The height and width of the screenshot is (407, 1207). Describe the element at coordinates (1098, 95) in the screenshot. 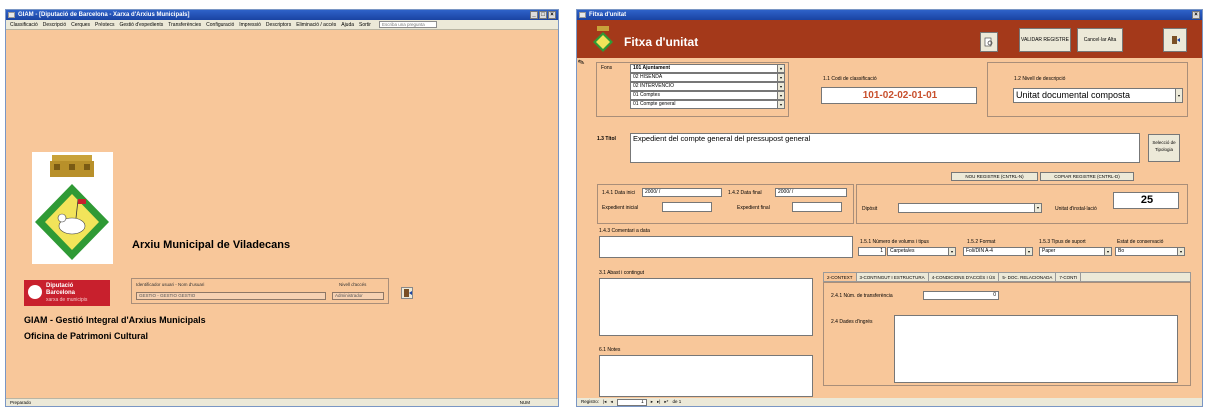

I see `description-level-select: Unitat documental composta ▾` at that location.